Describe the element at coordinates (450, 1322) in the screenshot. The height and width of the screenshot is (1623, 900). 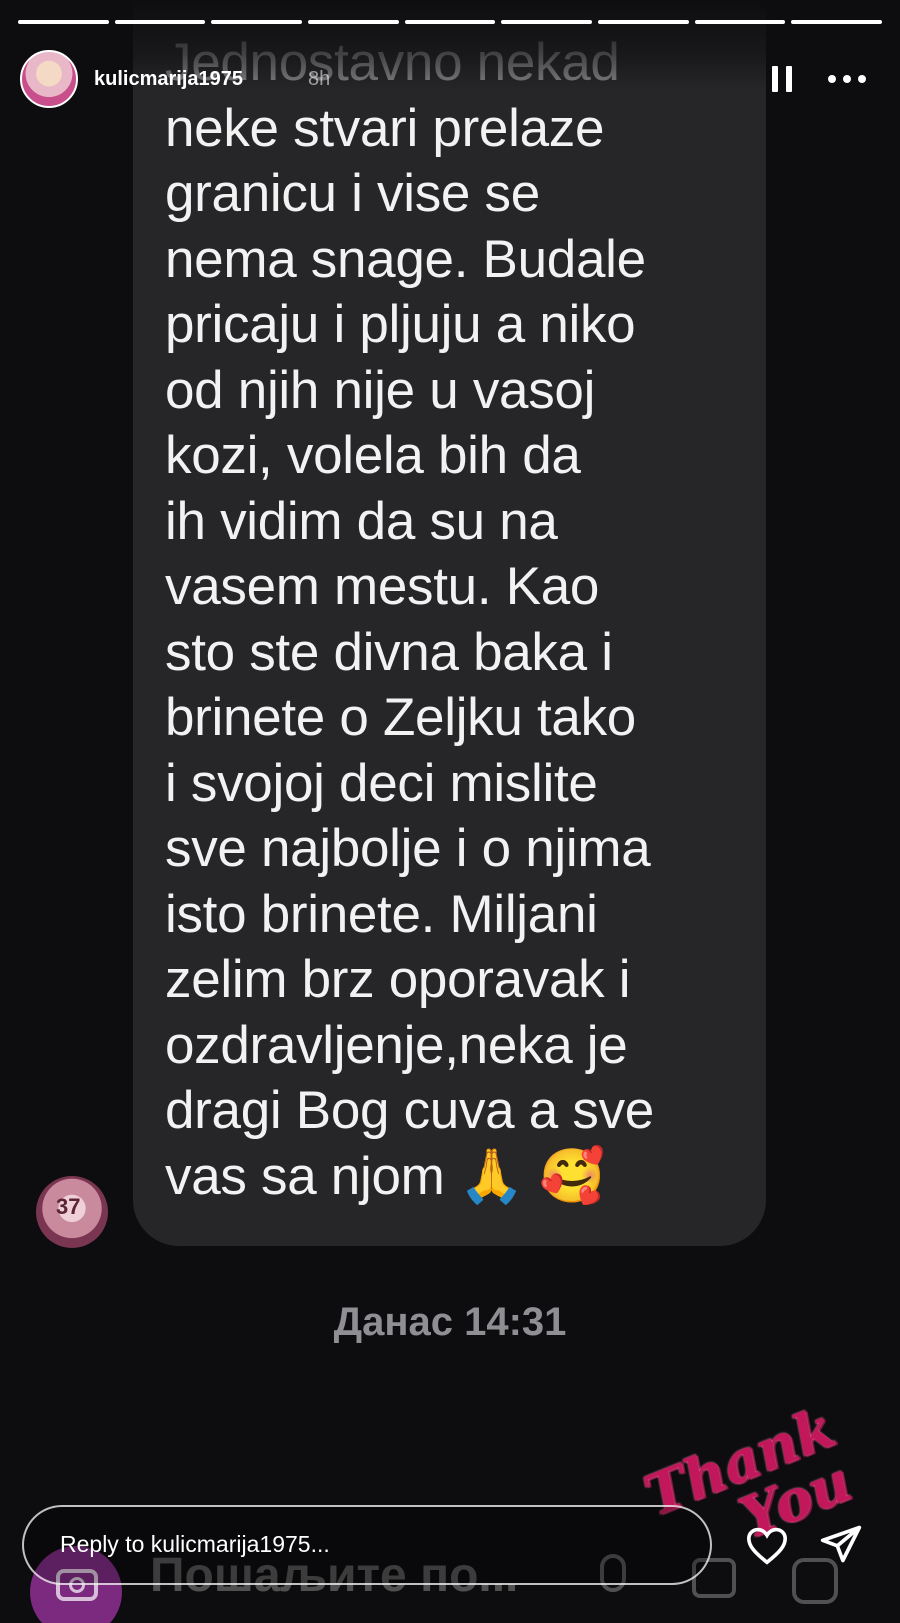
I see `date-stamp: Данас 14:31` at that location.